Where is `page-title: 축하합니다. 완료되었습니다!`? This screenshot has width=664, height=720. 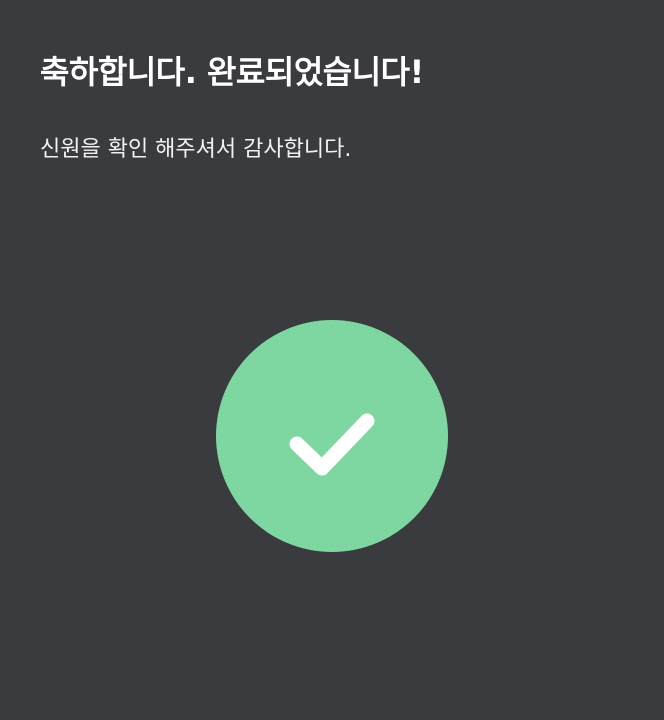
page-title: 축하합니다. 완료되었습니다! is located at coordinates (232, 72).